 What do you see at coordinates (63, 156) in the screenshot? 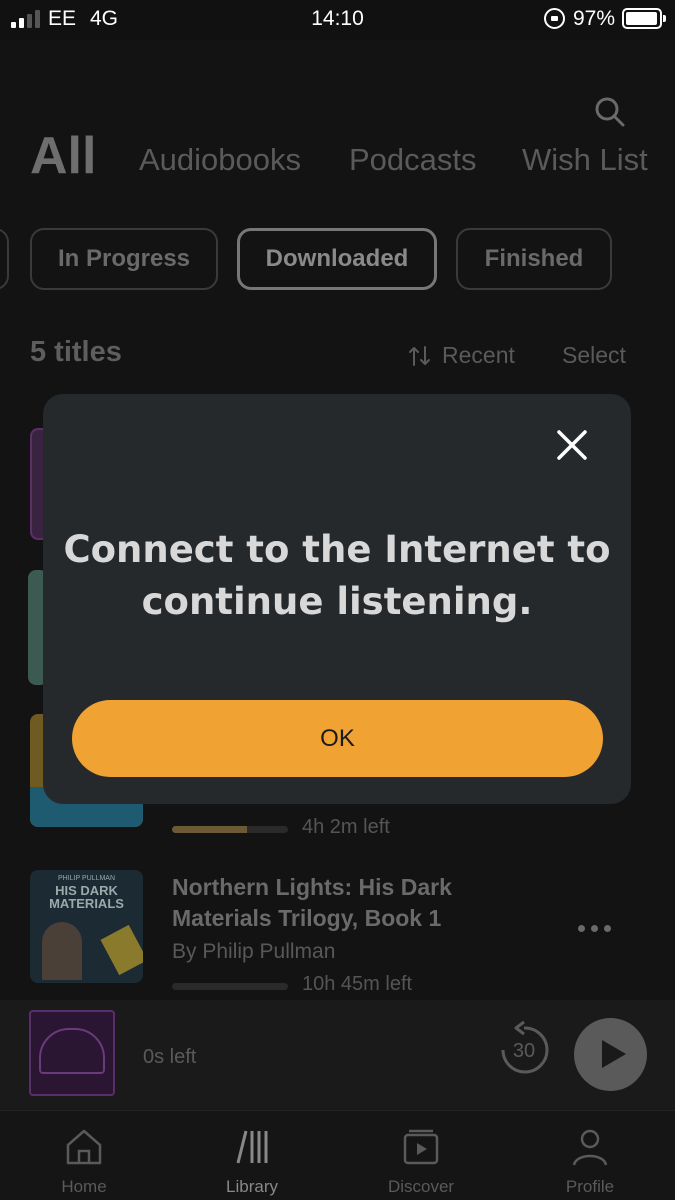
I see `tab-all: All` at bounding box center [63, 156].